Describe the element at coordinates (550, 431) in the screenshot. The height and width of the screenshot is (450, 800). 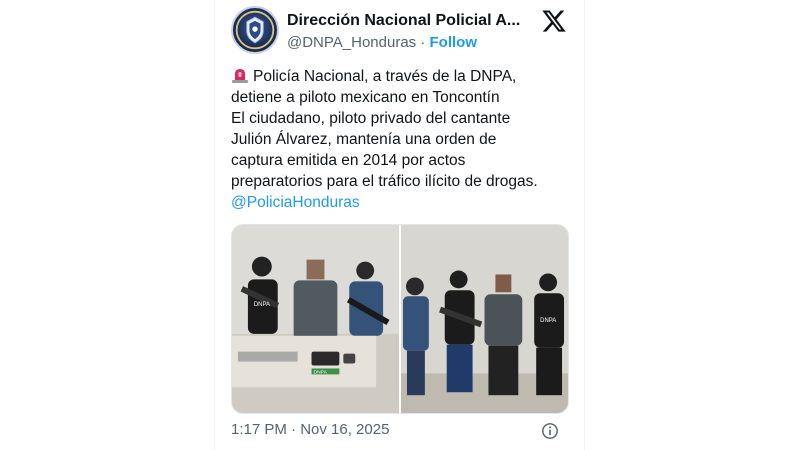
I see `info-icon` at that location.